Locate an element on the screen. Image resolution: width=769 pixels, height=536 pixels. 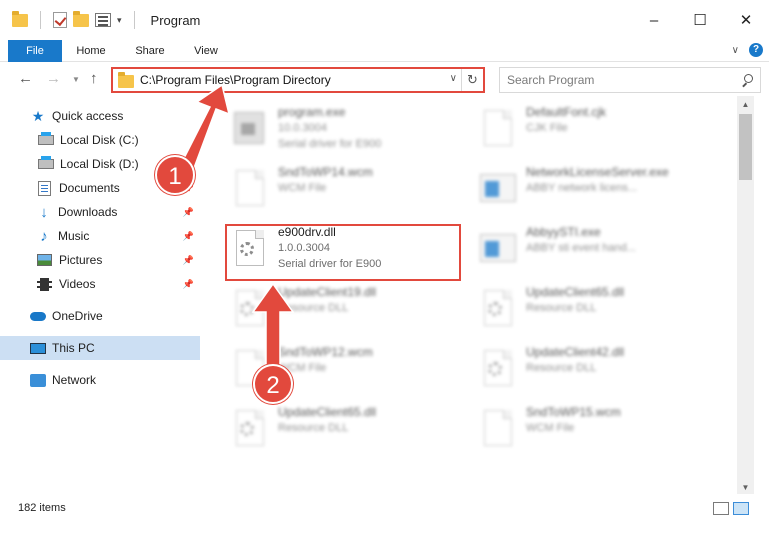
window-title: Program is located at coordinates (175, 20).